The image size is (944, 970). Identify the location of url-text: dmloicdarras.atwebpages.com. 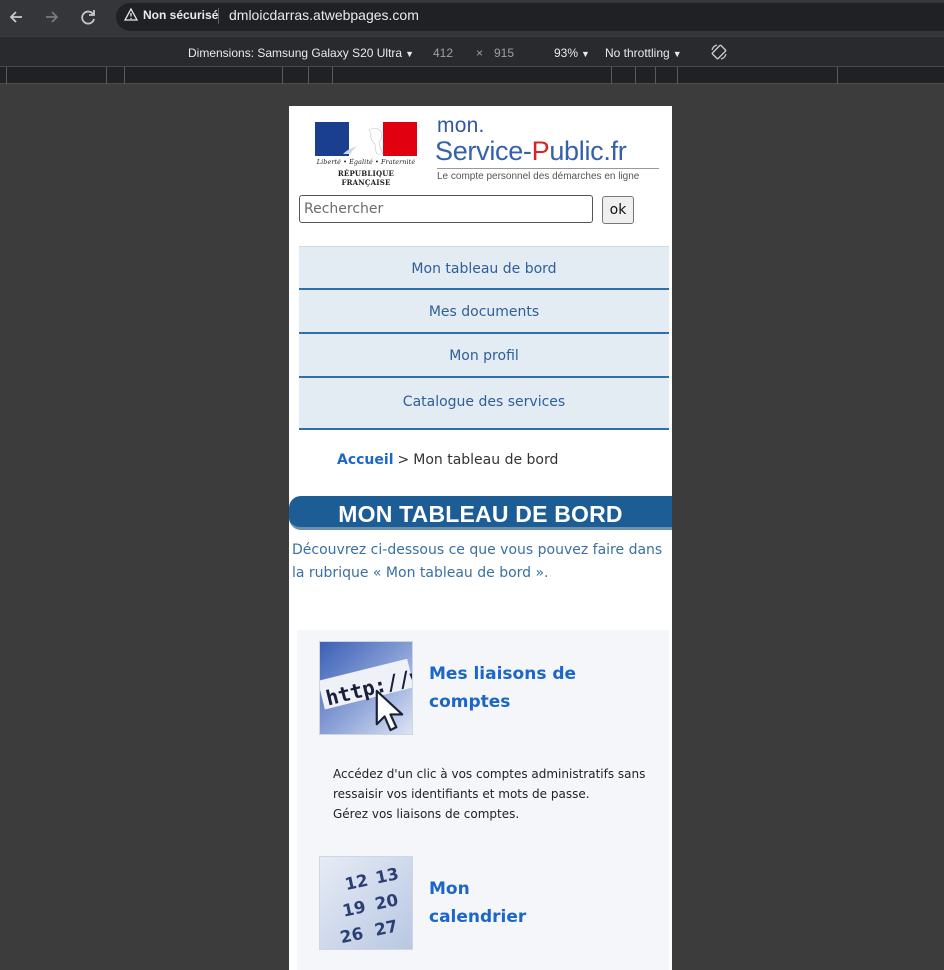
(324, 15).